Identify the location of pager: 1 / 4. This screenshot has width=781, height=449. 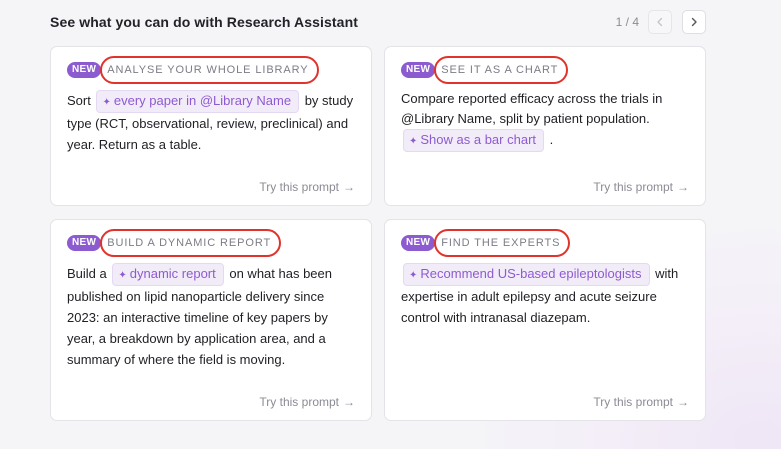
(661, 22).